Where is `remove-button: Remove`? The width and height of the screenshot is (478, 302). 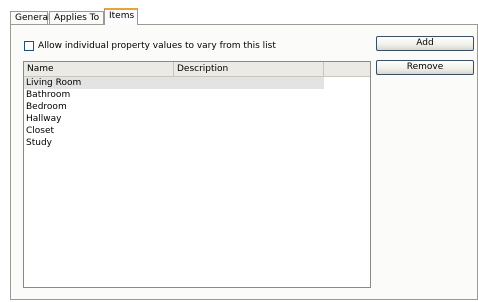
remove-button: Remove is located at coordinates (425, 67).